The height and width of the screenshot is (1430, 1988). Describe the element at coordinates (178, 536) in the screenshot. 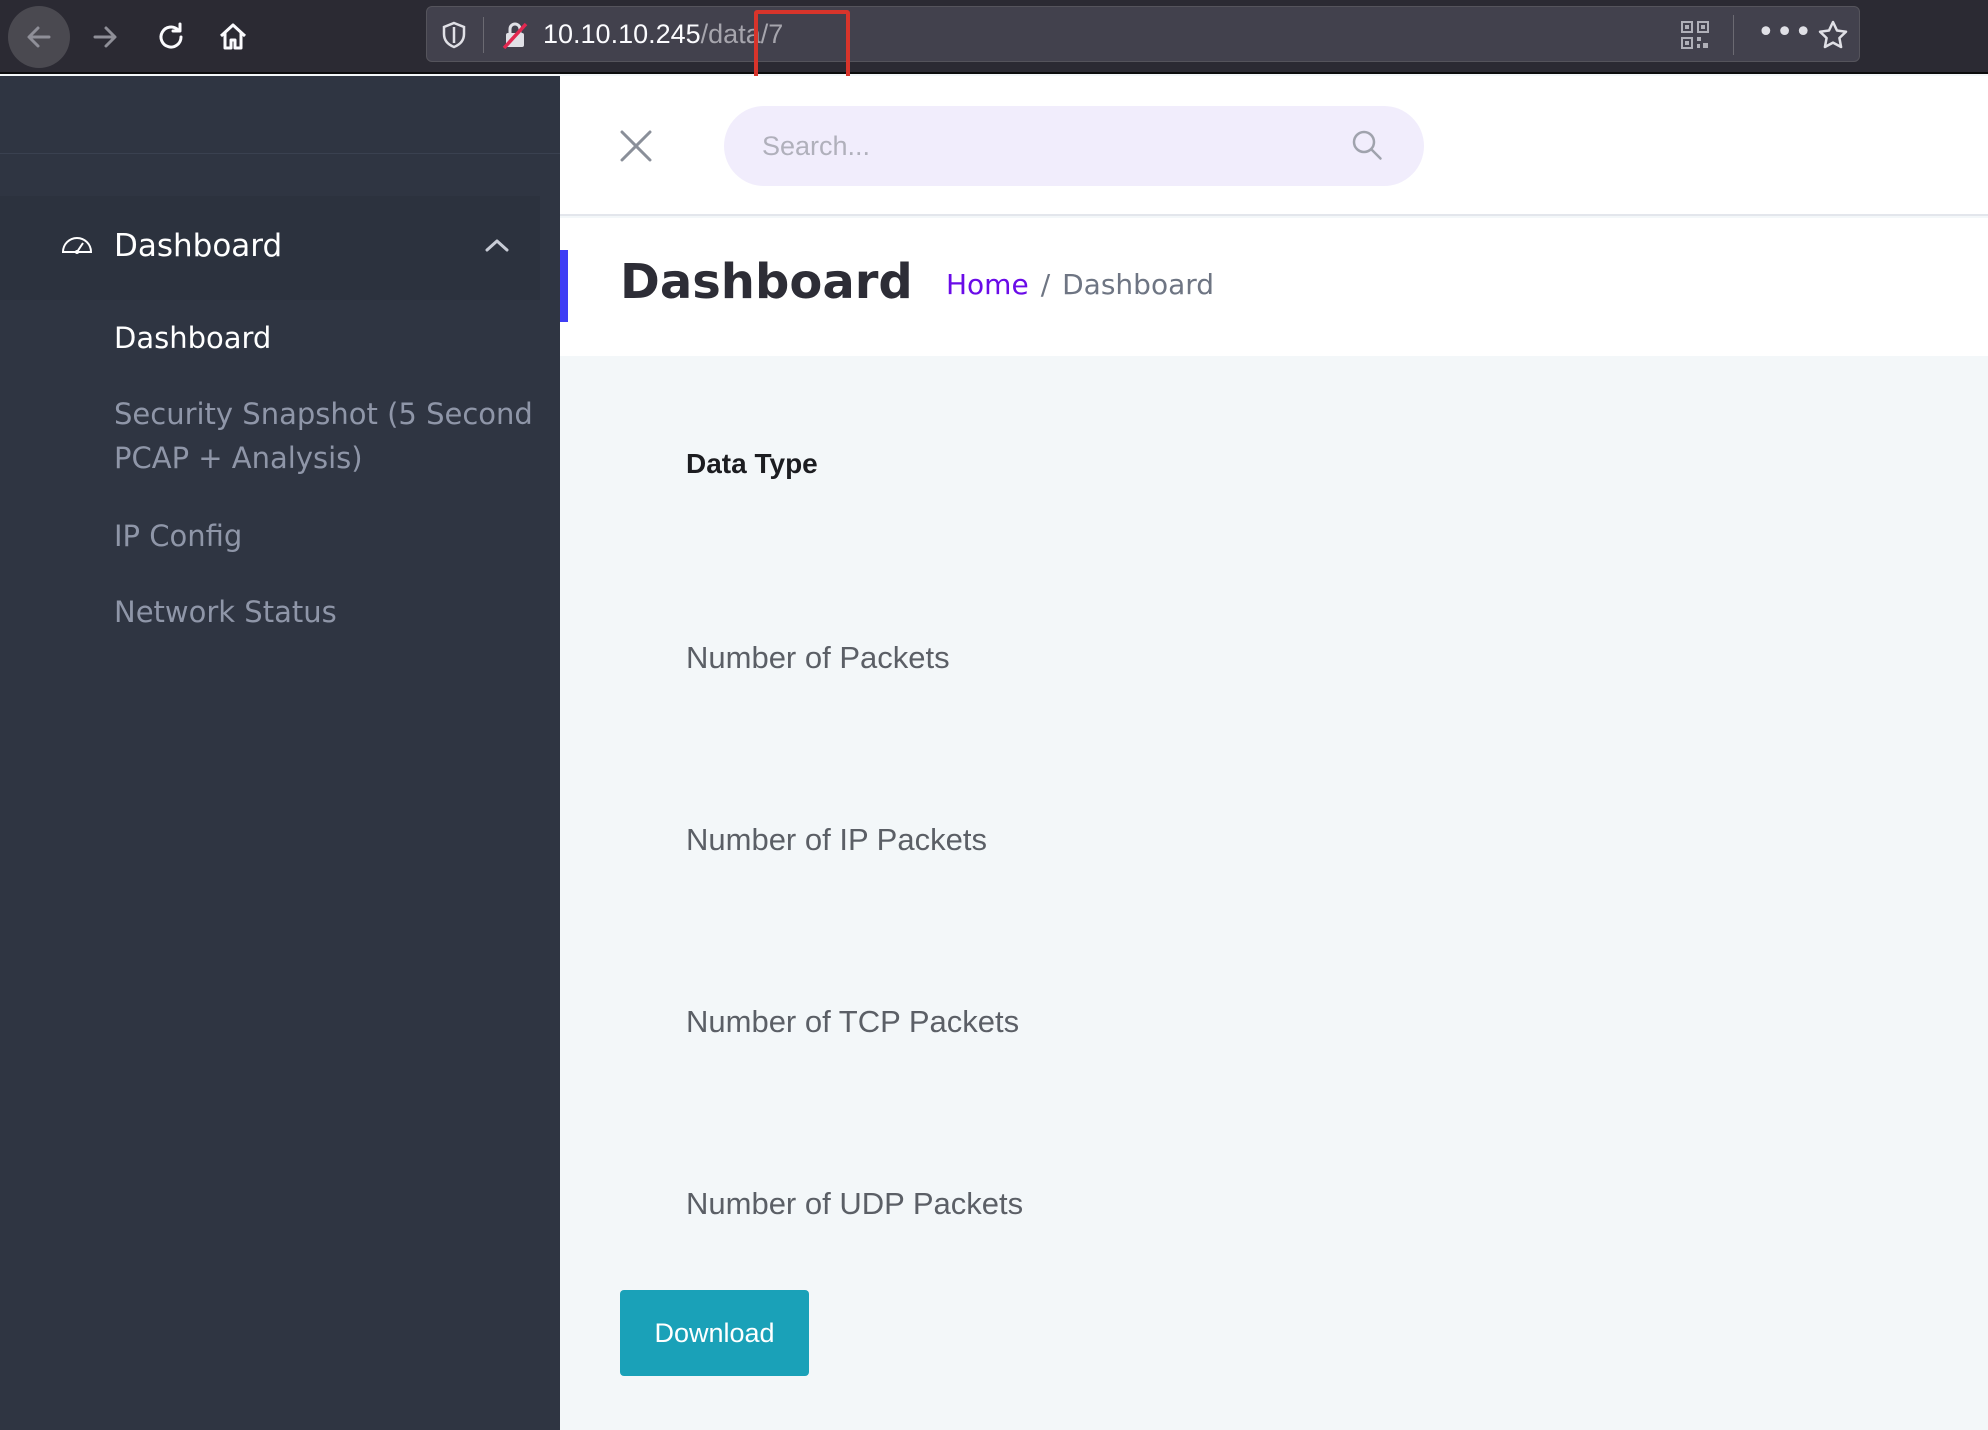

I see `sidebar-item-ip-config: IP Config` at that location.